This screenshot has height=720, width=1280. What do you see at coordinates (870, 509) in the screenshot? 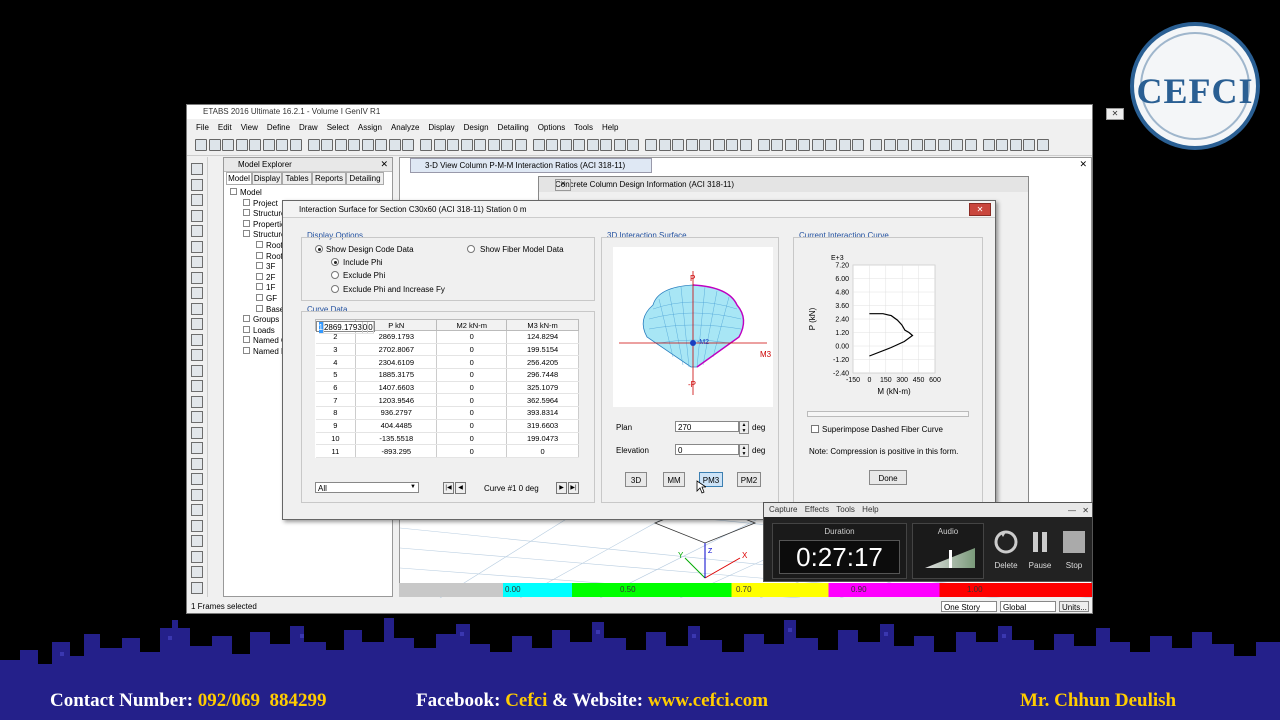
I see `recorder-menu-help: Help` at bounding box center [870, 509].